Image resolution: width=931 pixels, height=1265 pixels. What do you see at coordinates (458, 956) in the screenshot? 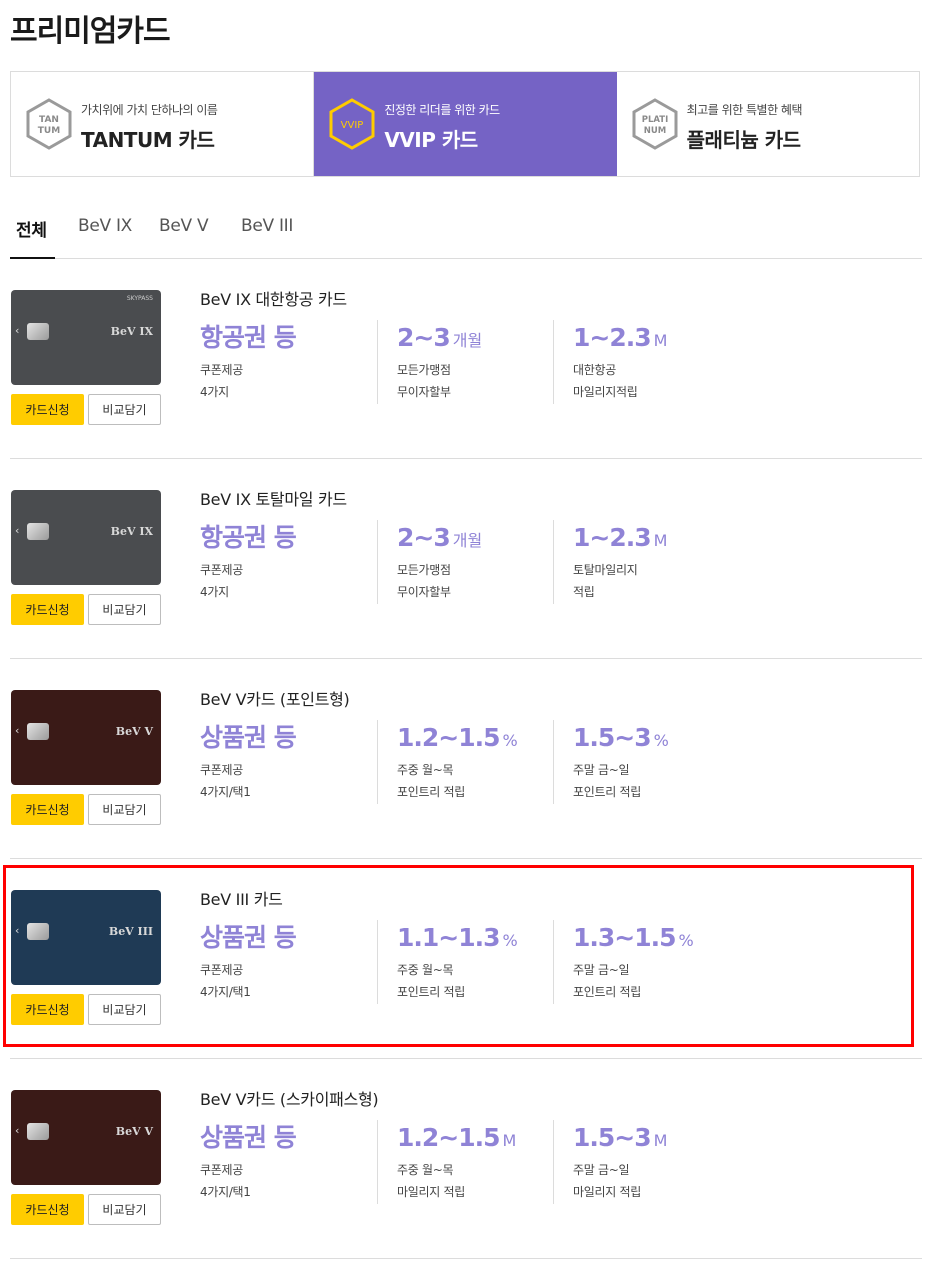
I see `highlight-box` at bounding box center [458, 956].